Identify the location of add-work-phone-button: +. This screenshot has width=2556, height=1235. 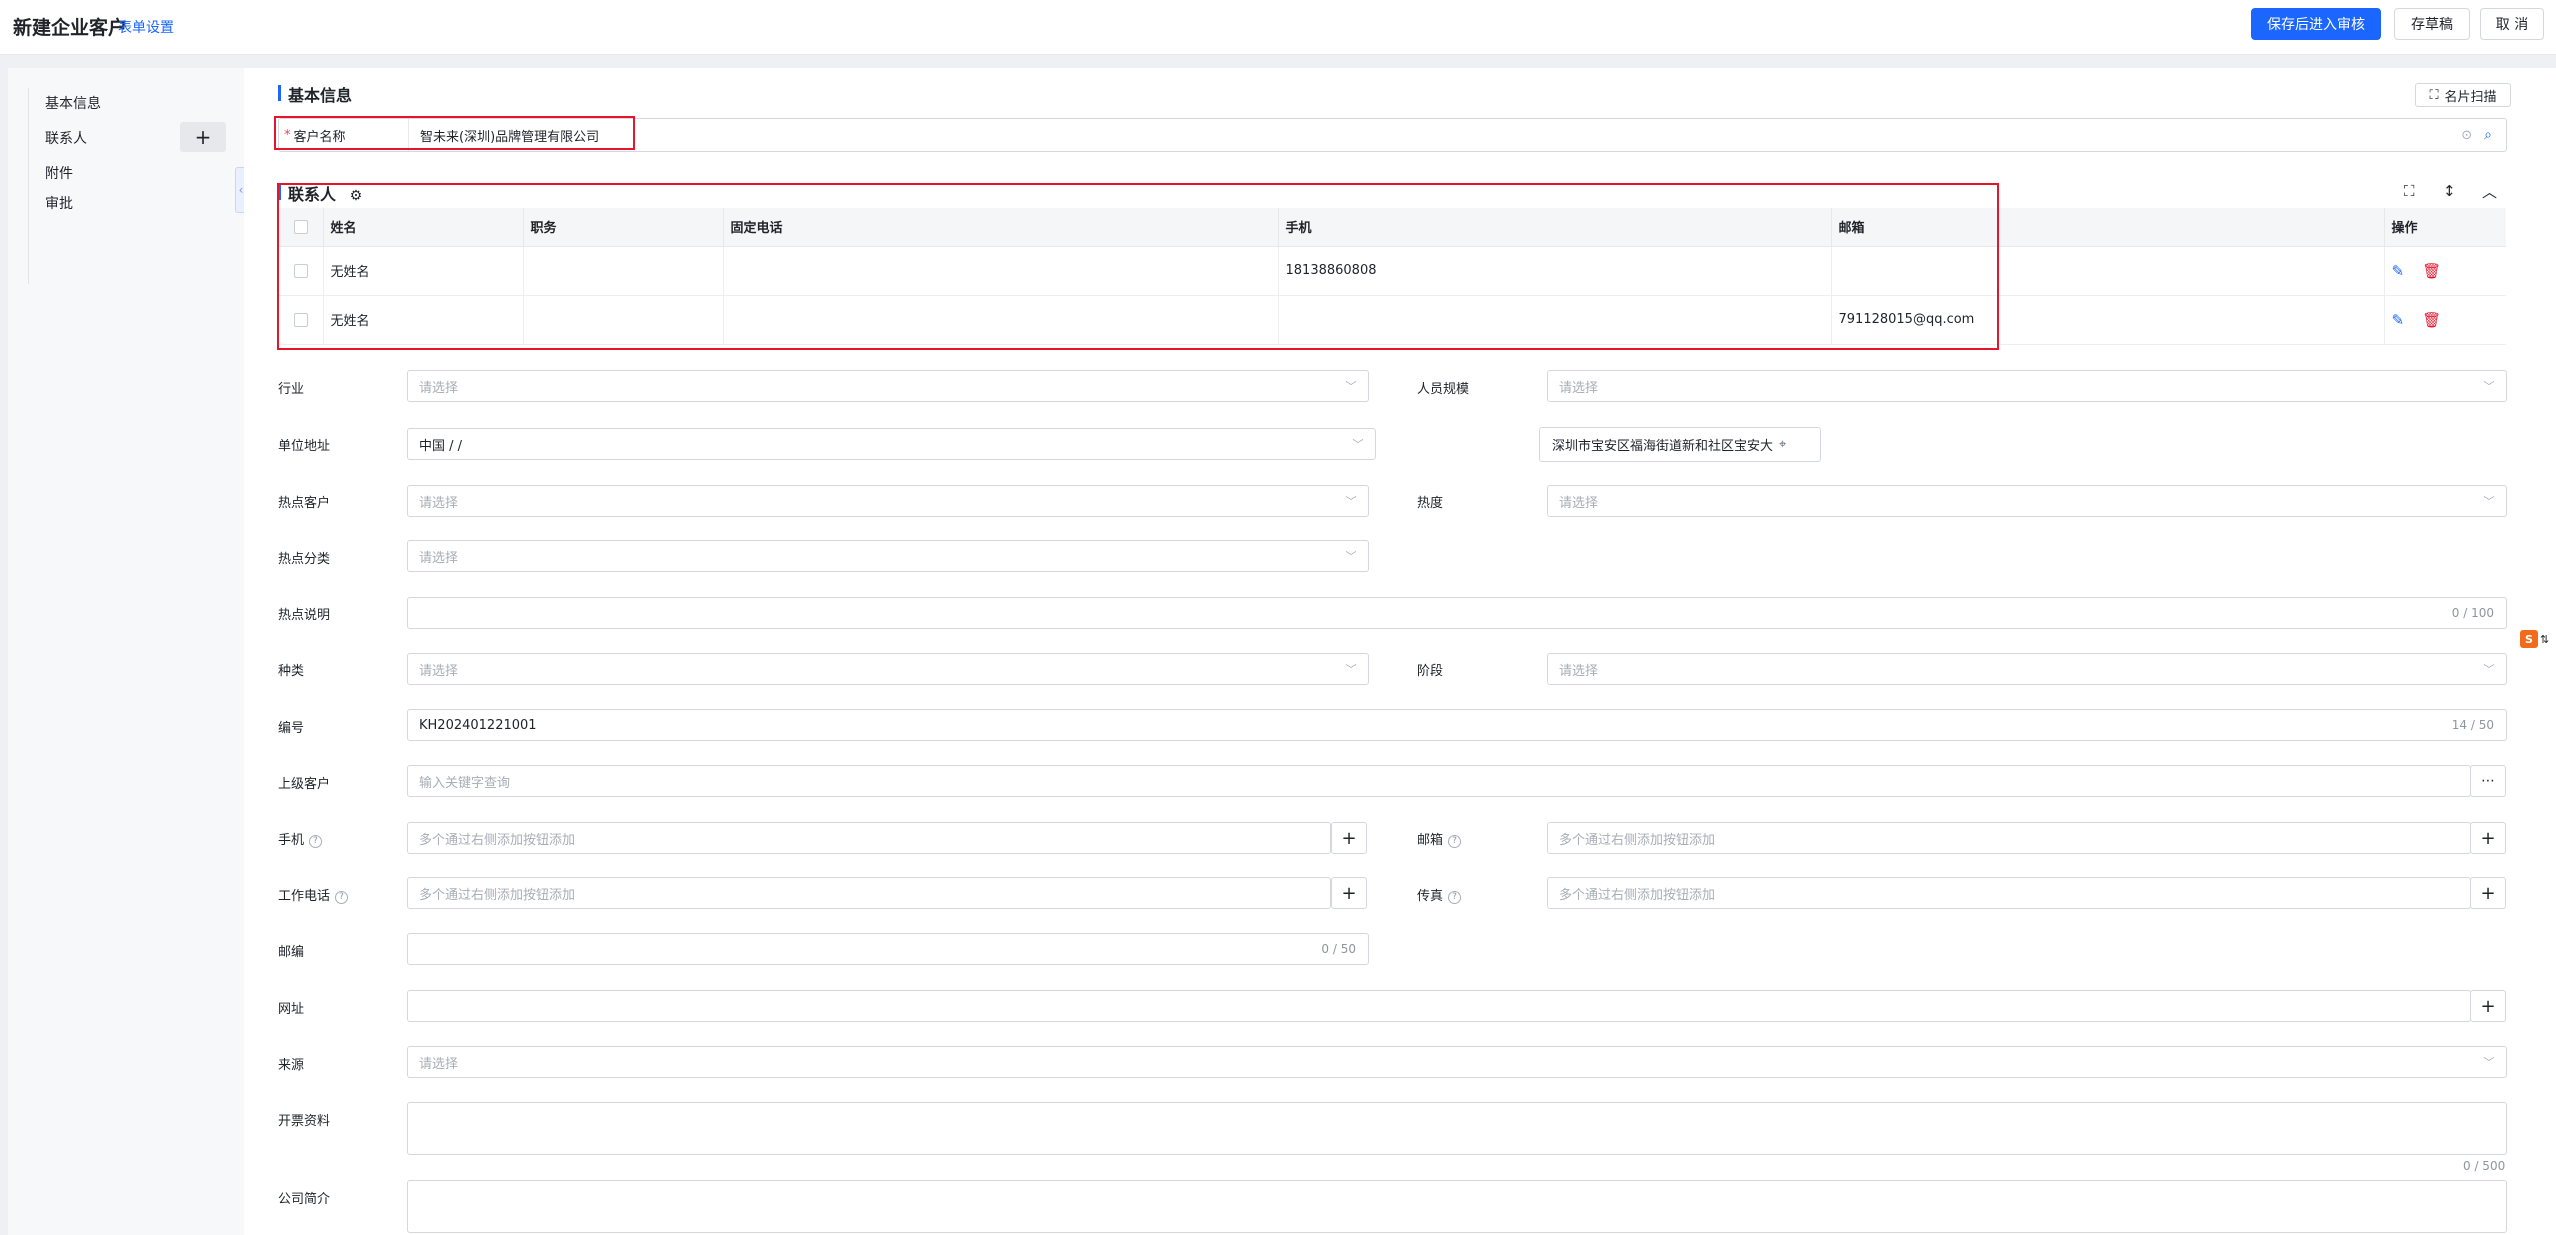
(1349, 893).